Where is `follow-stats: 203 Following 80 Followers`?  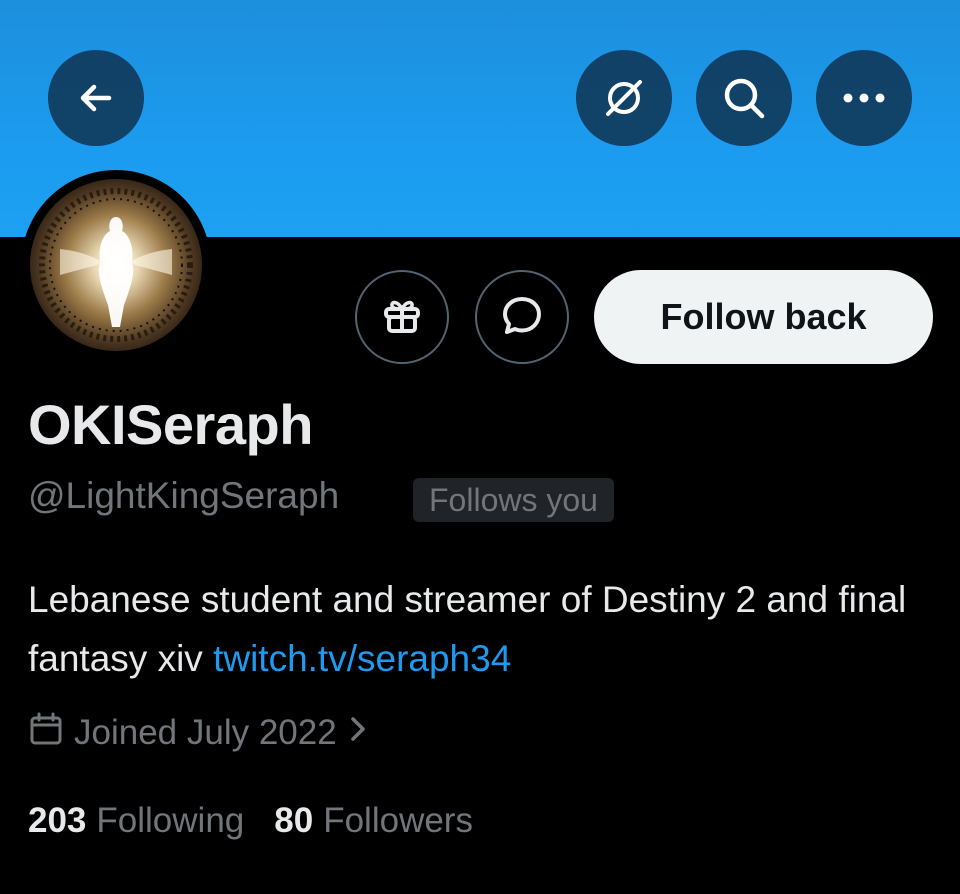 follow-stats: 203 Following 80 Followers is located at coordinates (250, 821).